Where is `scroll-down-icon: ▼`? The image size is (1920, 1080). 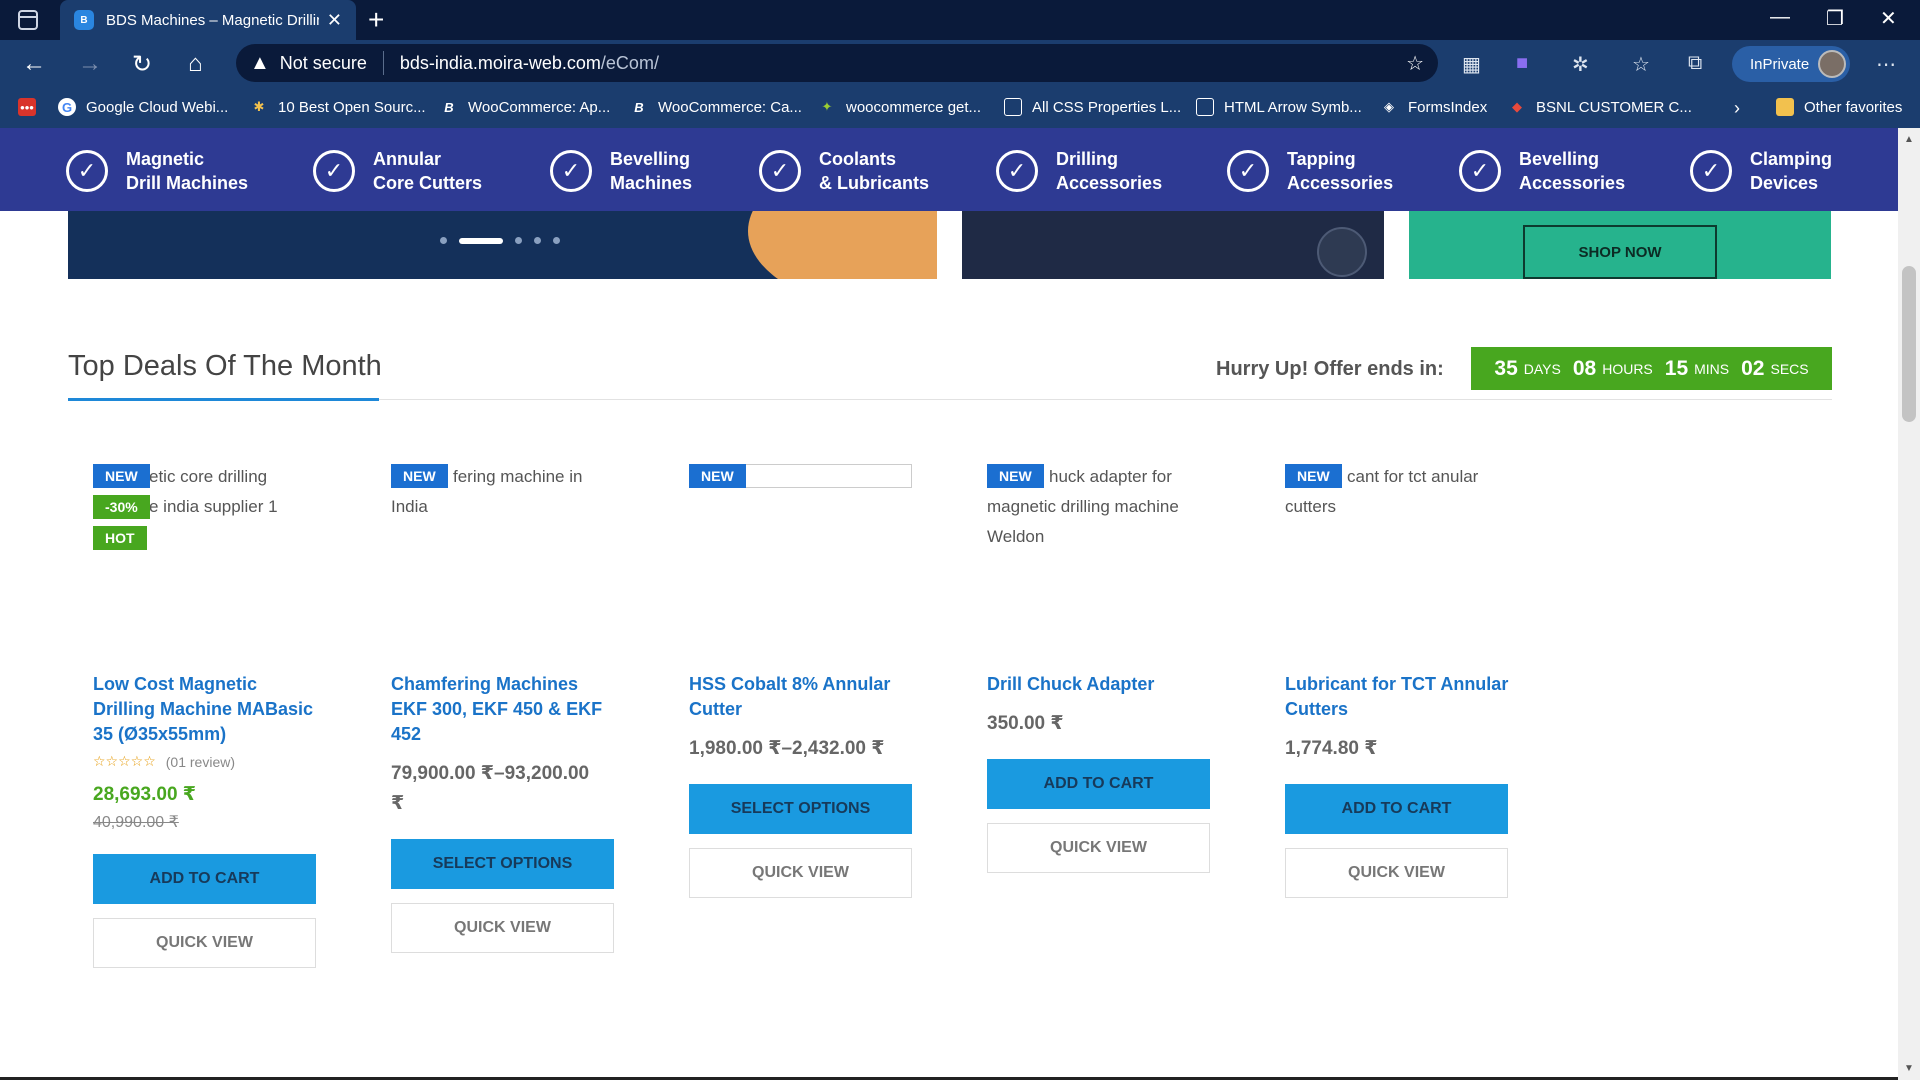
scroll-down-icon: ▼ is located at coordinates (1909, 1068).